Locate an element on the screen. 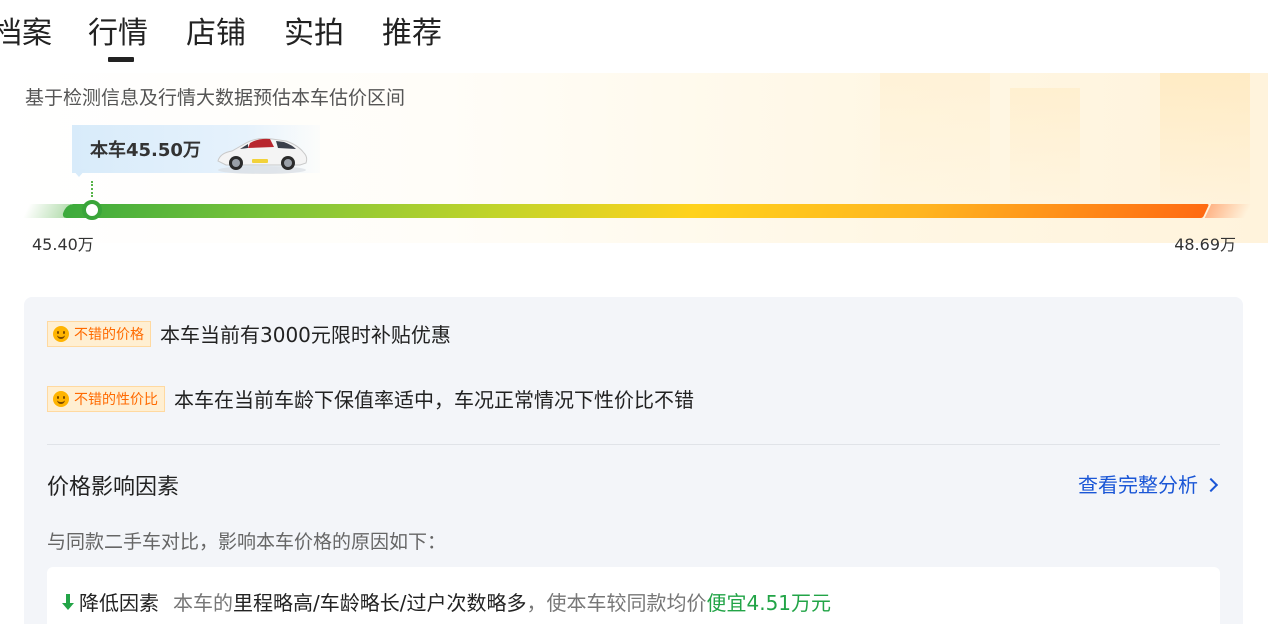 This screenshot has height=624, width=1268. tab-recommend: 推荐 is located at coordinates (412, 34).